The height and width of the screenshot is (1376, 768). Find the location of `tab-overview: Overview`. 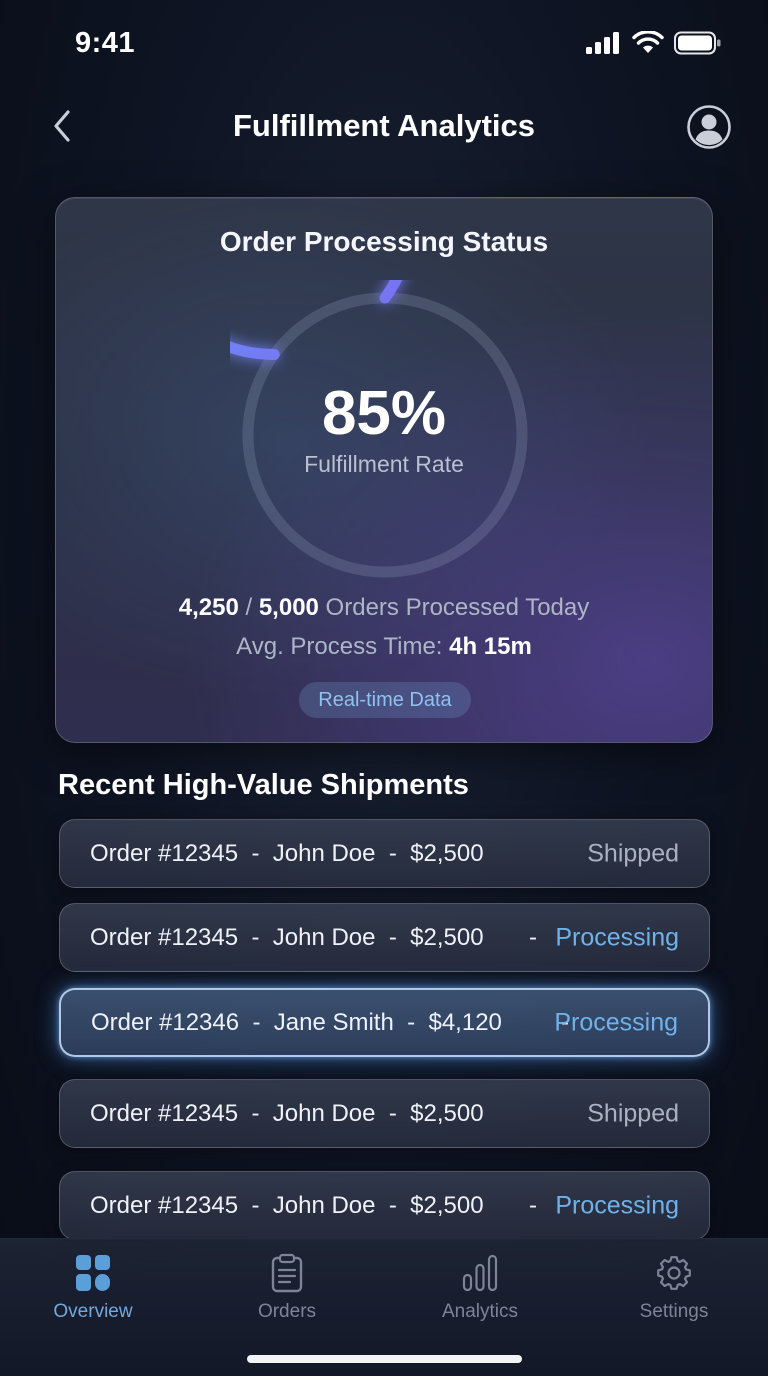

tab-overview: Overview is located at coordinates (93, 1293).